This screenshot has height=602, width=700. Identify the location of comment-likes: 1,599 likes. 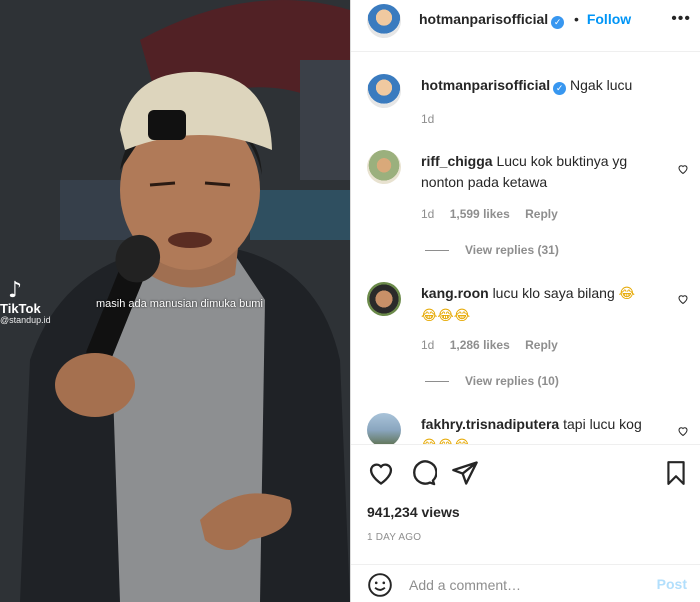
(480, 214).